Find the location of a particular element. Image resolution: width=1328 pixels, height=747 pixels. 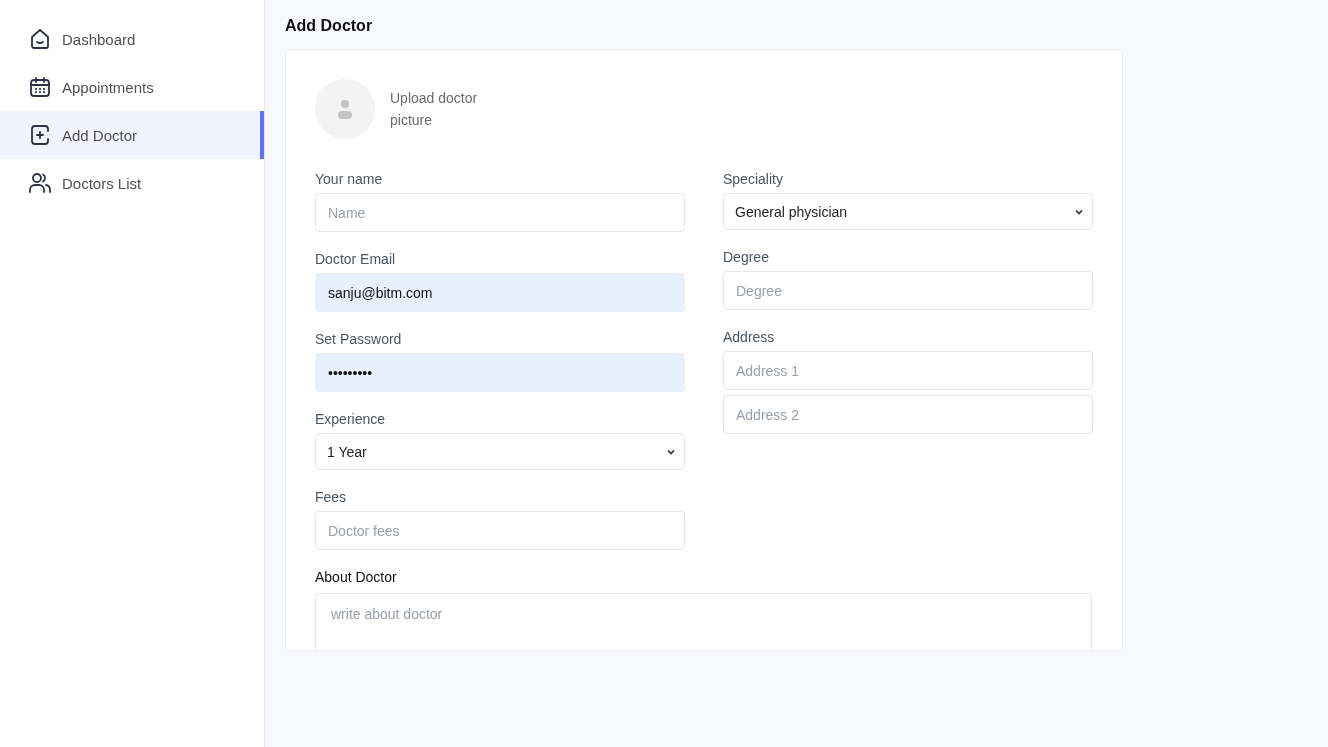

field-label: Address is located at coordinates (749, 337).